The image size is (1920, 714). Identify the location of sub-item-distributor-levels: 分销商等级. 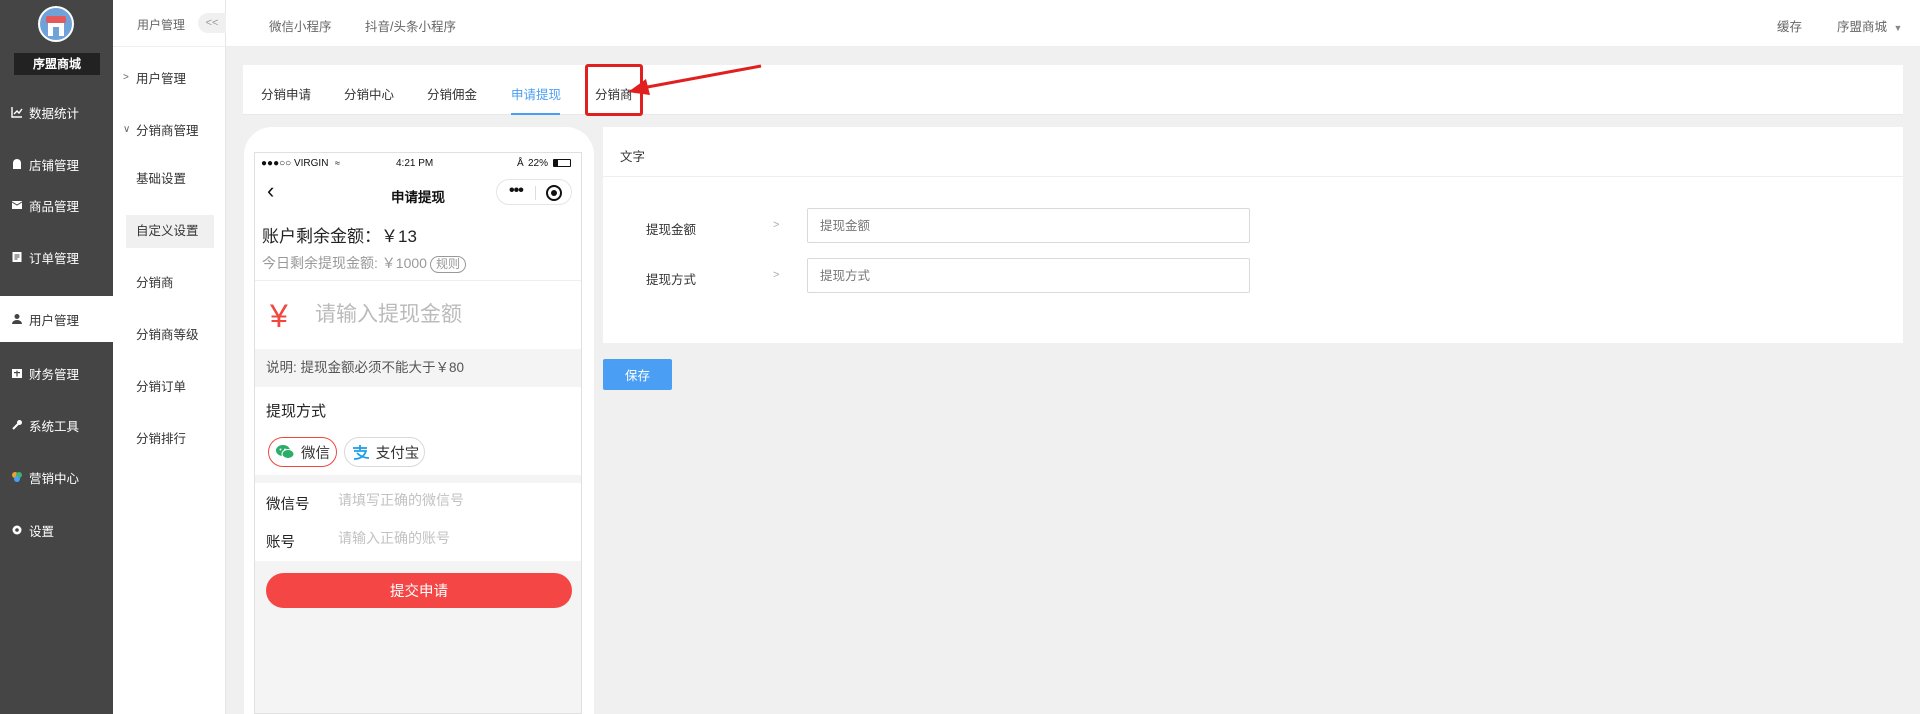
(170, 335).